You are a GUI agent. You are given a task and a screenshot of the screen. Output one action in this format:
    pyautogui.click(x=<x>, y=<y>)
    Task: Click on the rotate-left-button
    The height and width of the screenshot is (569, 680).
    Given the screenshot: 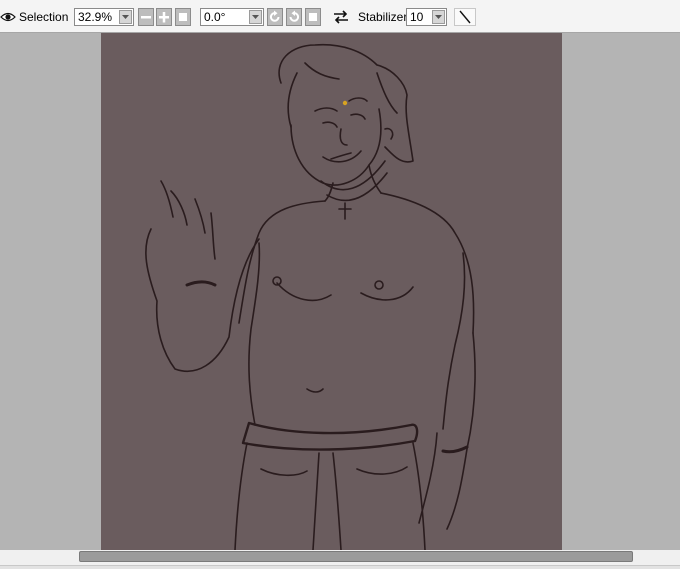 What is the action you would take?
    pyautogui.click(x=275, y=17)
    